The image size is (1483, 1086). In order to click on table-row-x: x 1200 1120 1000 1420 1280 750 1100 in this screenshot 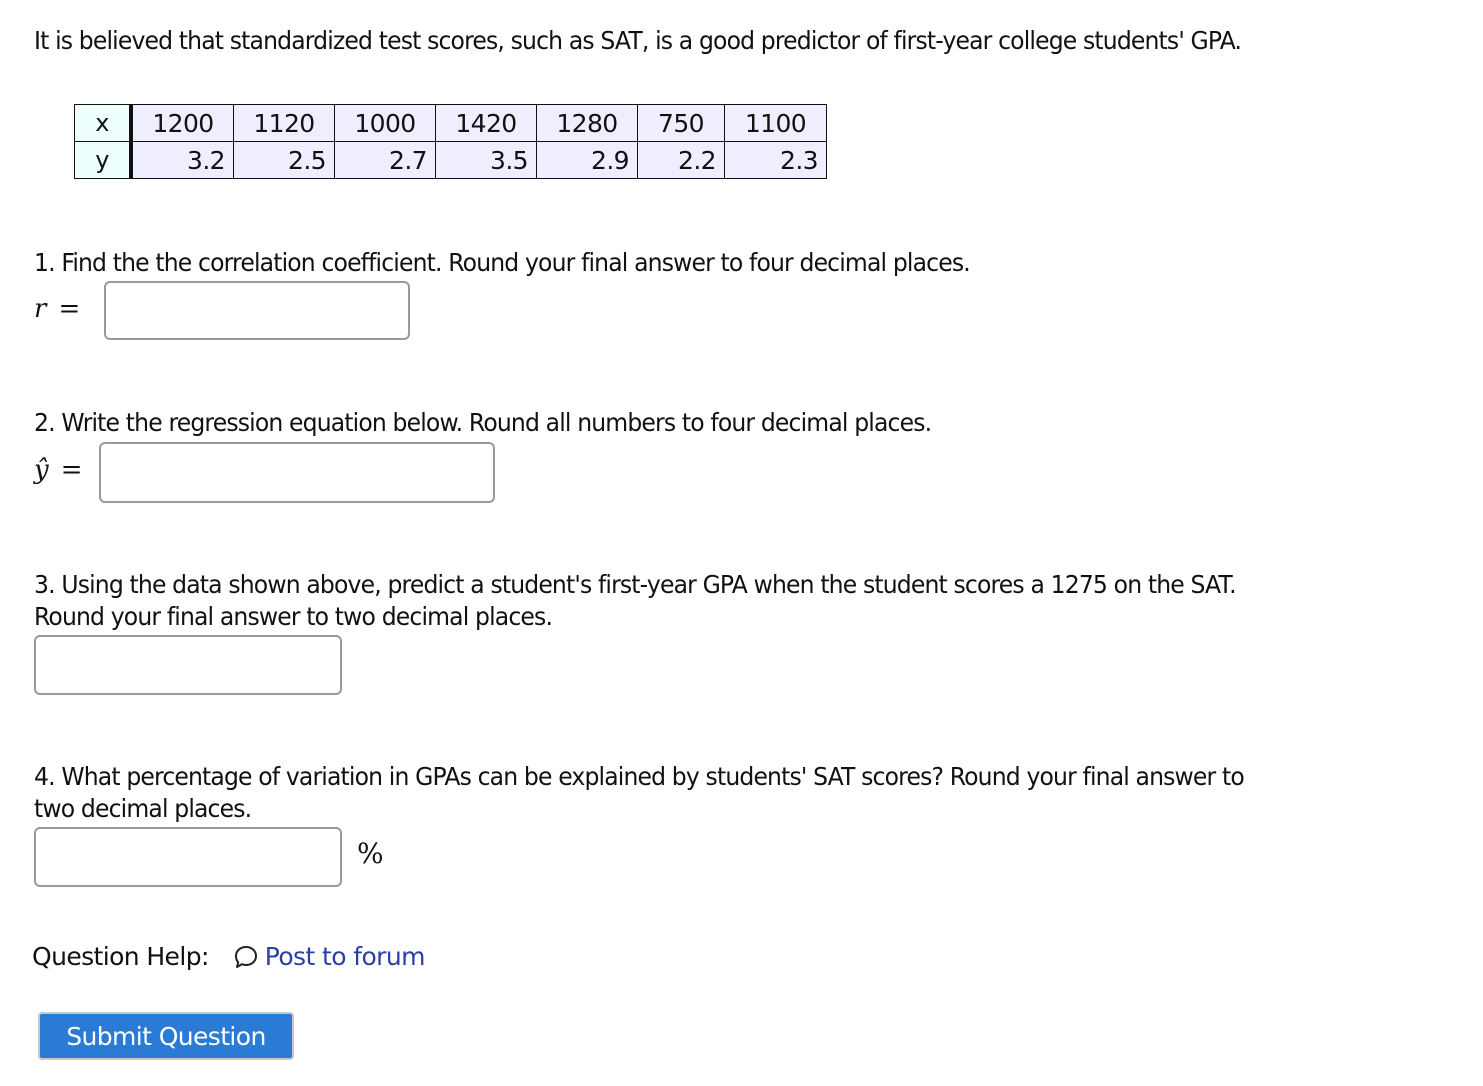, I will do `click(450, 123)`.